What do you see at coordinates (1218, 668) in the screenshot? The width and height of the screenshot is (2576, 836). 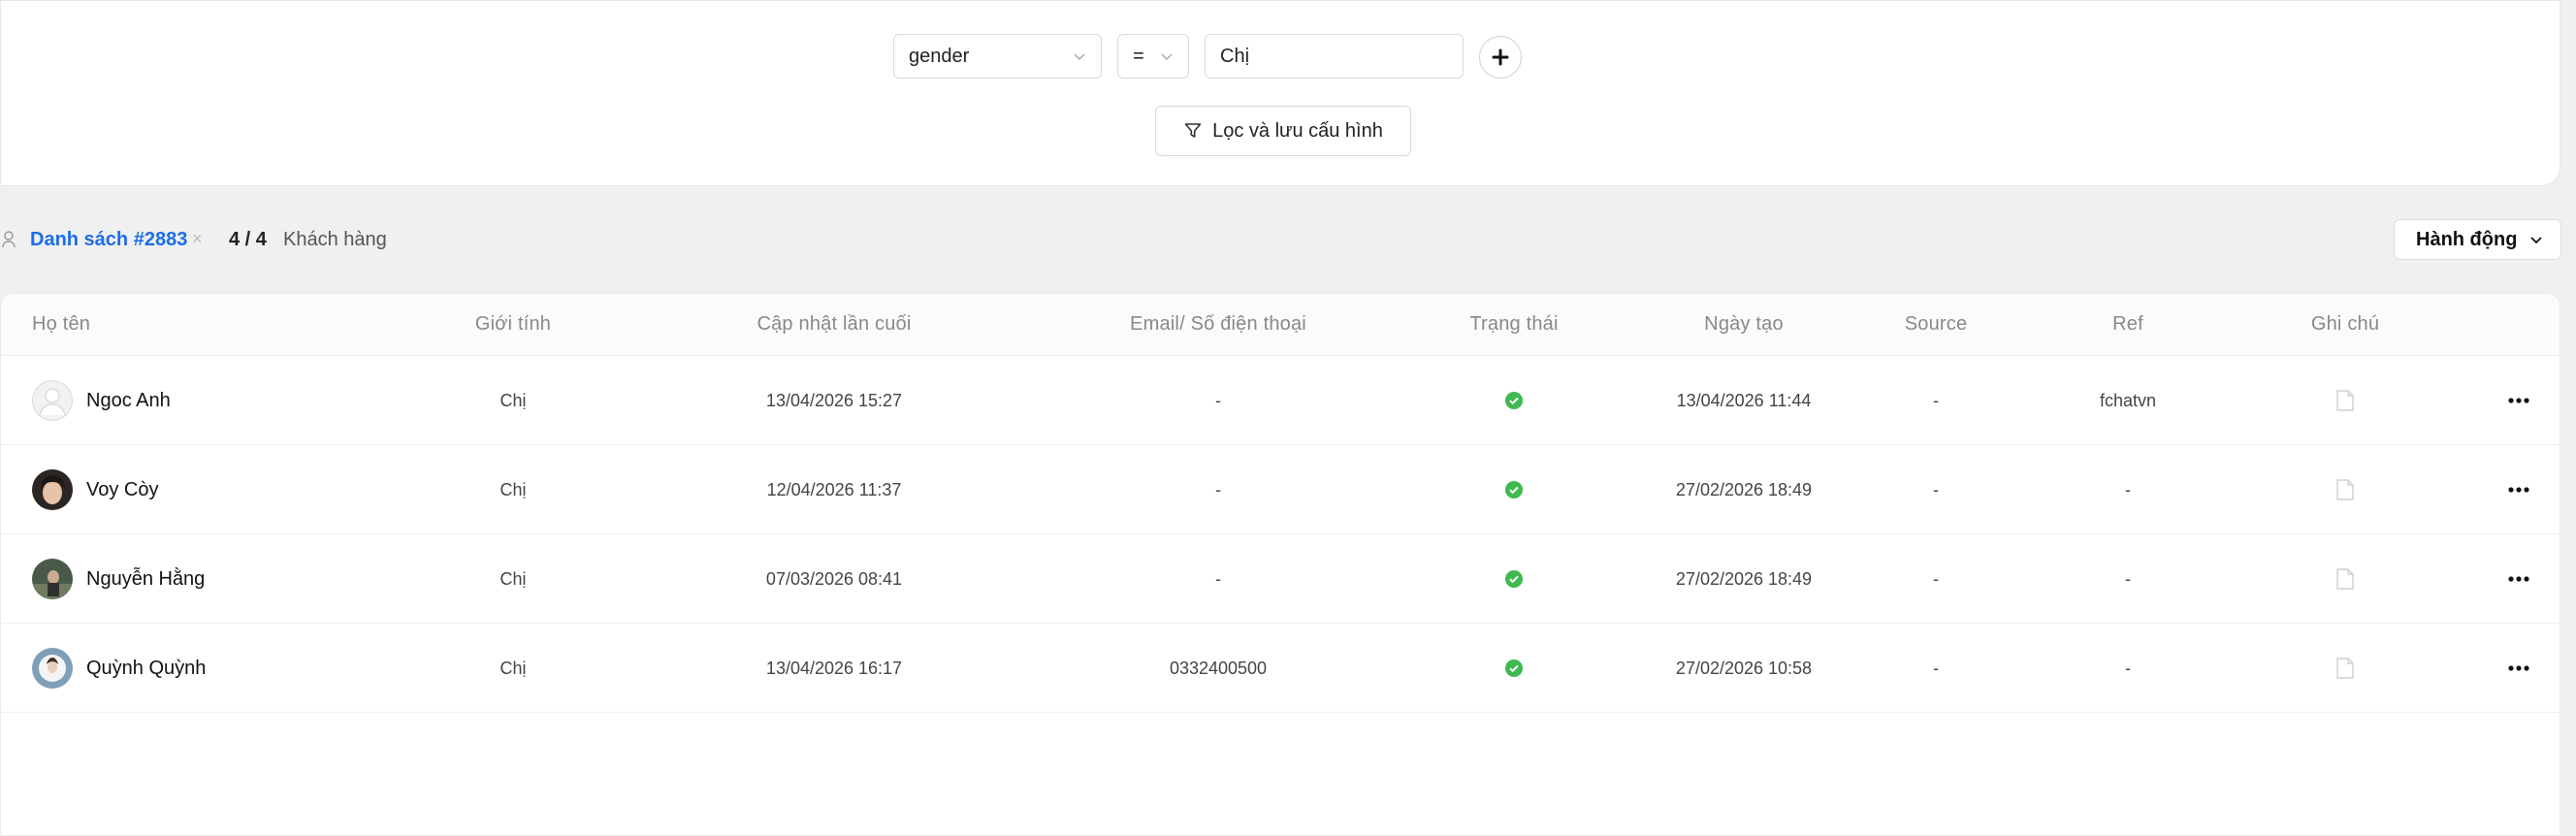 I see `contact-cell: 0332400500` at bounding box center [1218, 668].